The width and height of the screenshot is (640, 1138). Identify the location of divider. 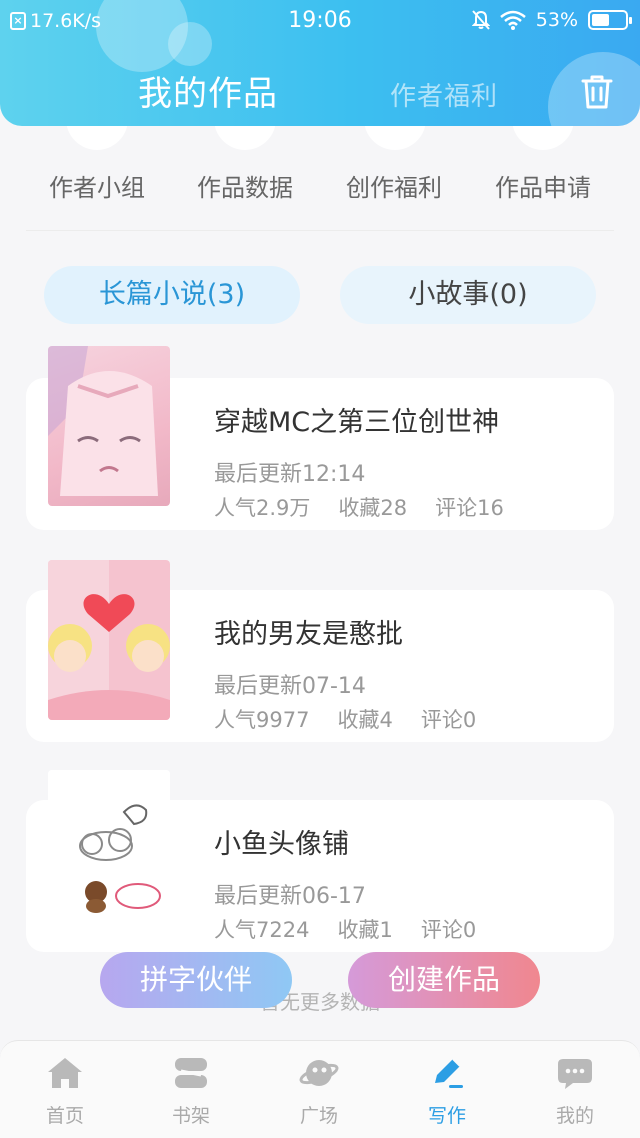
(320, 230).